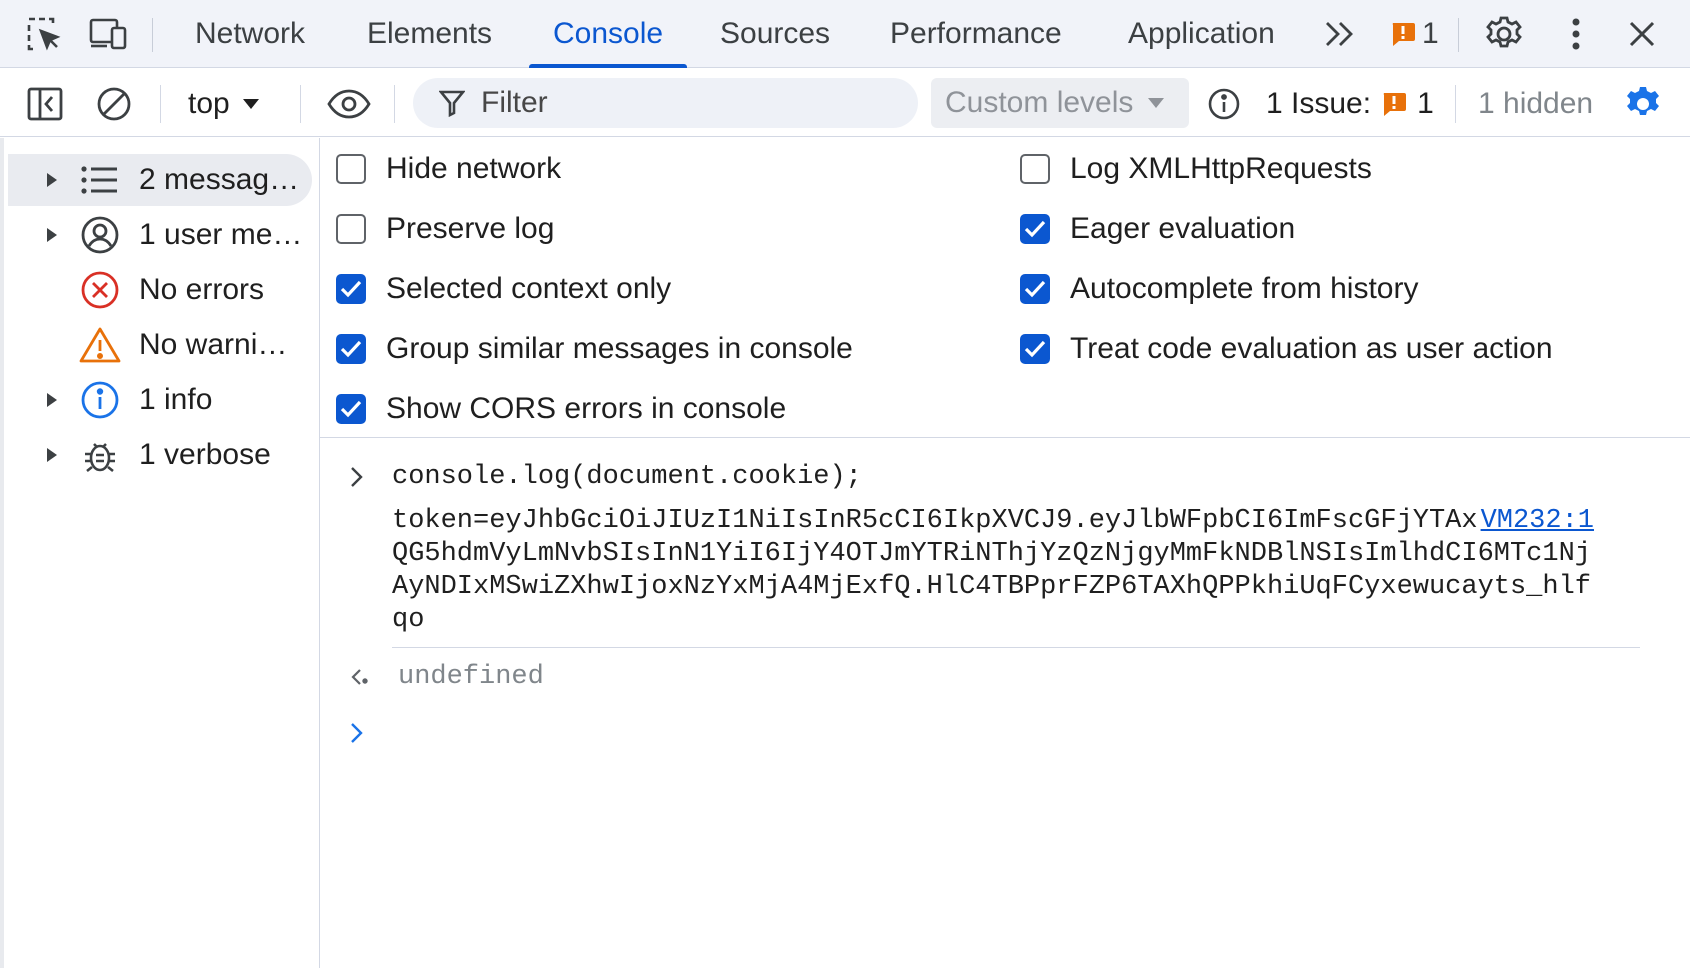  Describe the element at coordinates (1039, 102) in the screenshot. I see `log-levels-label: Custom levels` at that location.